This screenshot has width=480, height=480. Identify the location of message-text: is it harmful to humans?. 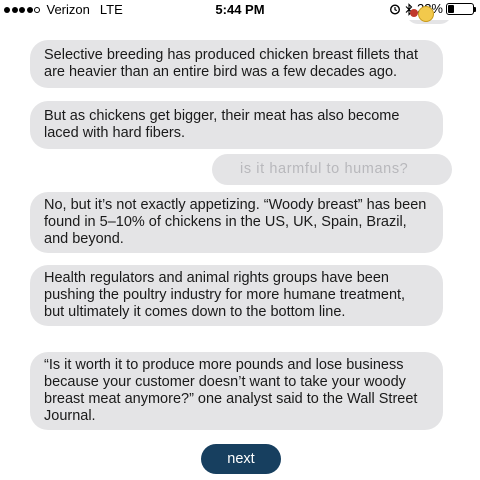
(324, 169).